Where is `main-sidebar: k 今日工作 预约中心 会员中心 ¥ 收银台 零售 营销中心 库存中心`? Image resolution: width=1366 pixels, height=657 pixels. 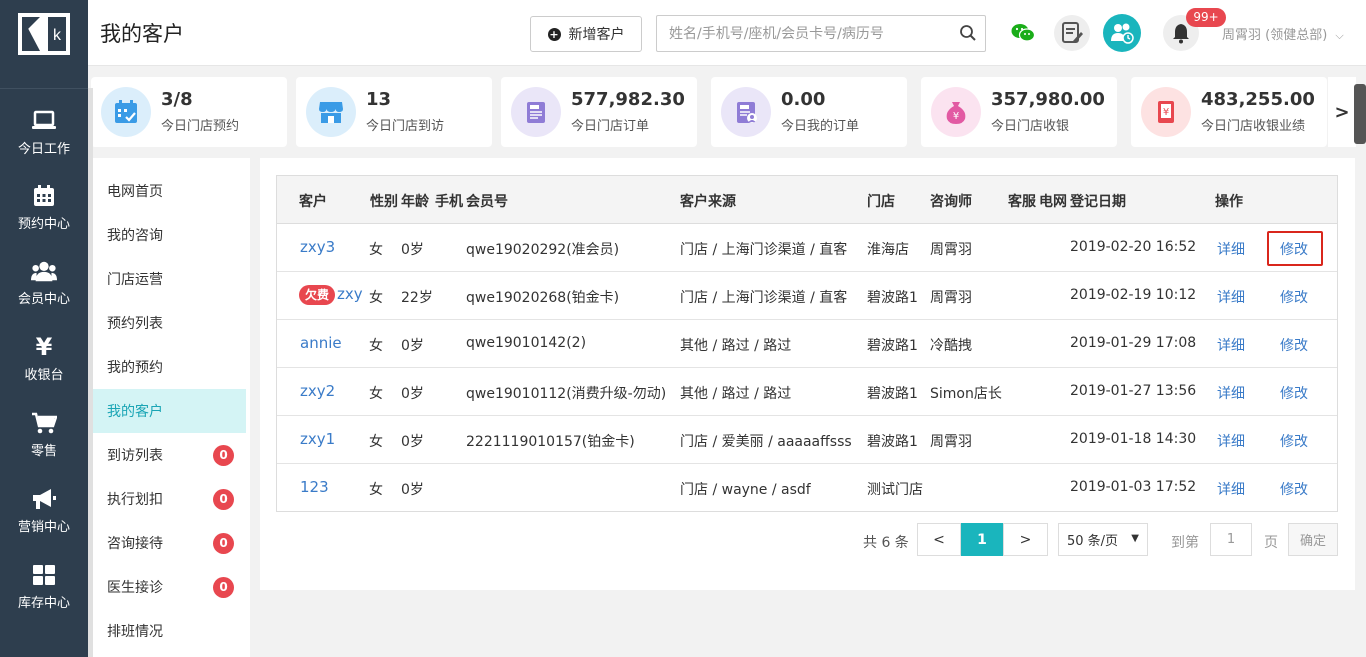
main-sidebar: k 今日工作 预约中心 会员中心 ¥ 收银台 零售 营销中心 库存中心 is located at coordinates (44, 328).